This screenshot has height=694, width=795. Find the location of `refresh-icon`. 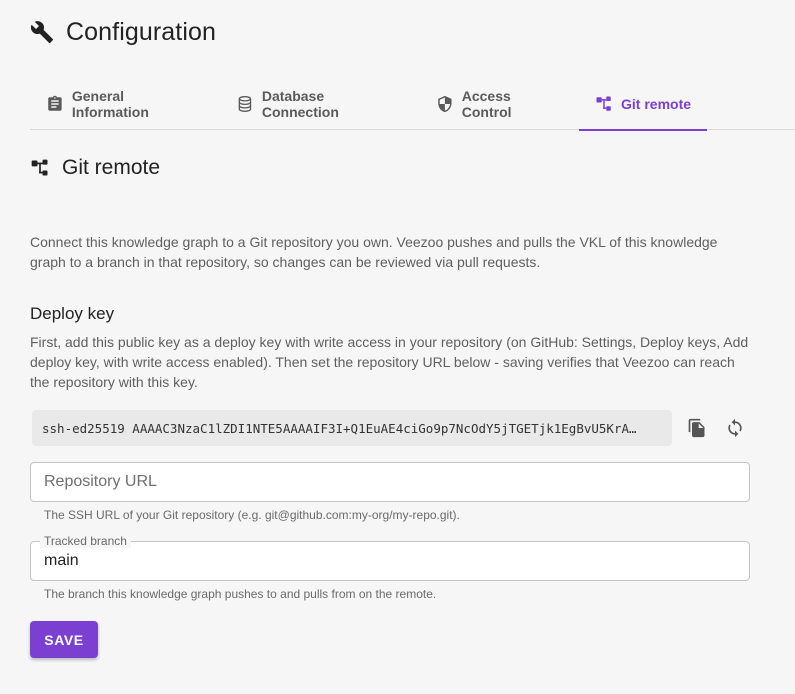

refresh-icon is located at coordinates (735, 428).